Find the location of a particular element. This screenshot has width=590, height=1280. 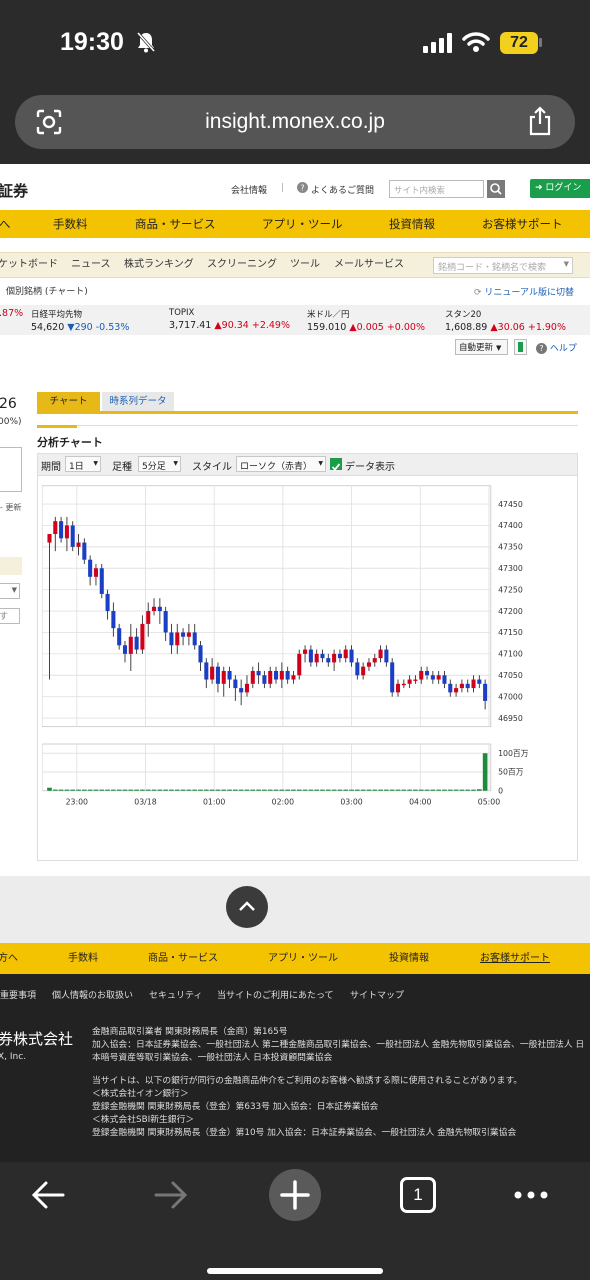

login-button: ➜ ログイン is located at coordinates (560, 188).